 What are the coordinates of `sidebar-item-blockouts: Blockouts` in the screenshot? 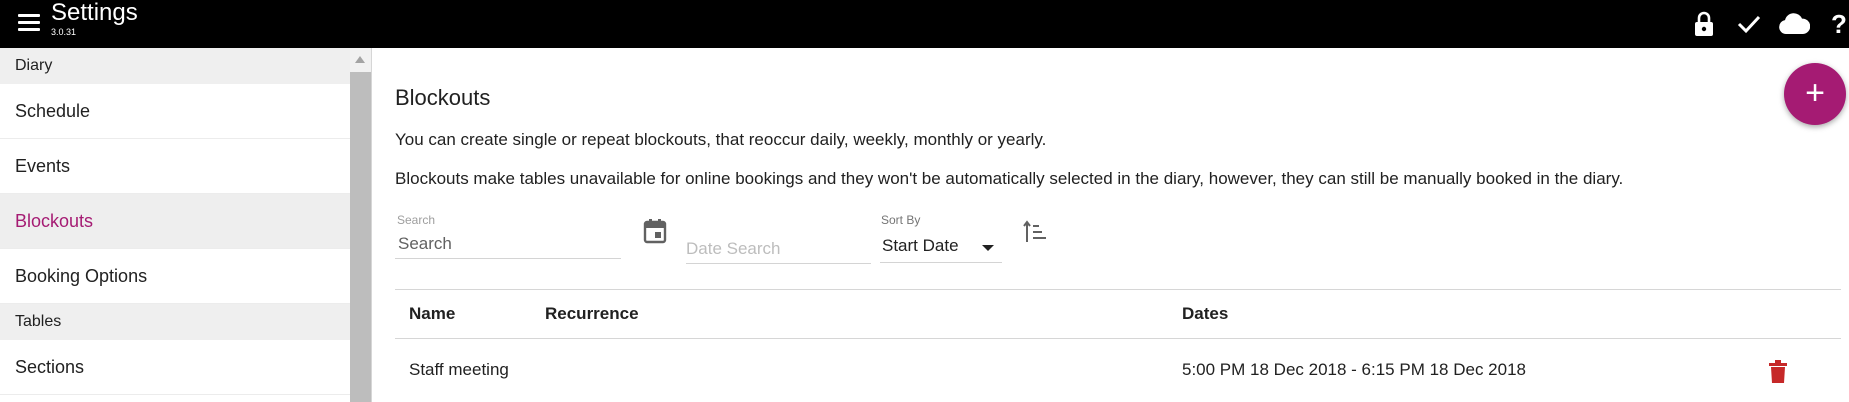 It's located at (175, 221).